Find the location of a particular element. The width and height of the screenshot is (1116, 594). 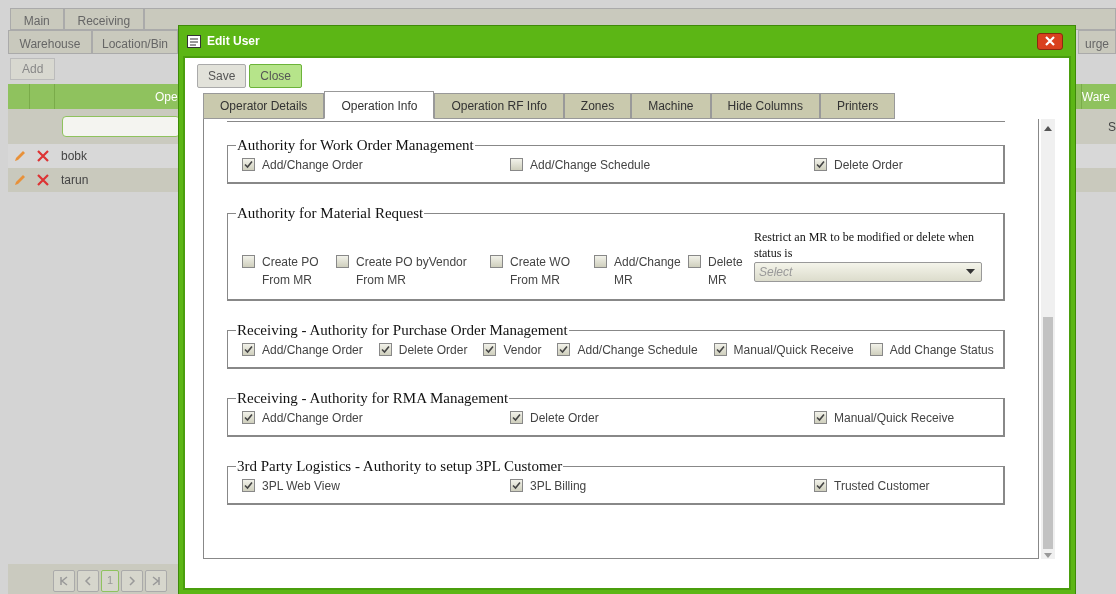

checkbox-label: Create PO From MR is located at coordinates (293, 271).